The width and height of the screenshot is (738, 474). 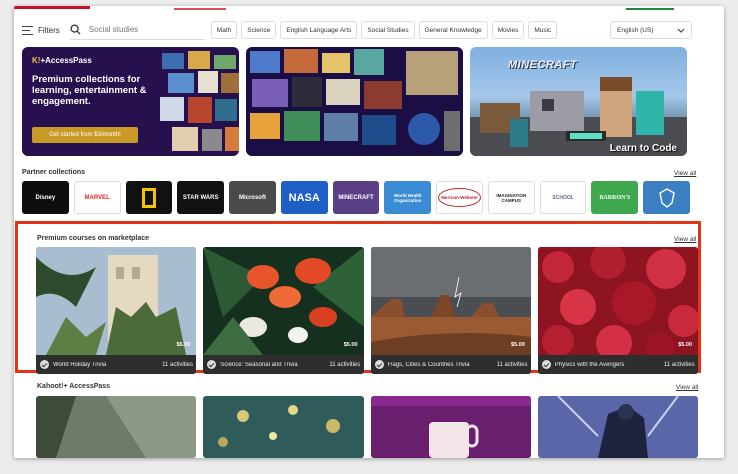 I want to click on partner-logo-label: NASA, so click(x=304, y=197).